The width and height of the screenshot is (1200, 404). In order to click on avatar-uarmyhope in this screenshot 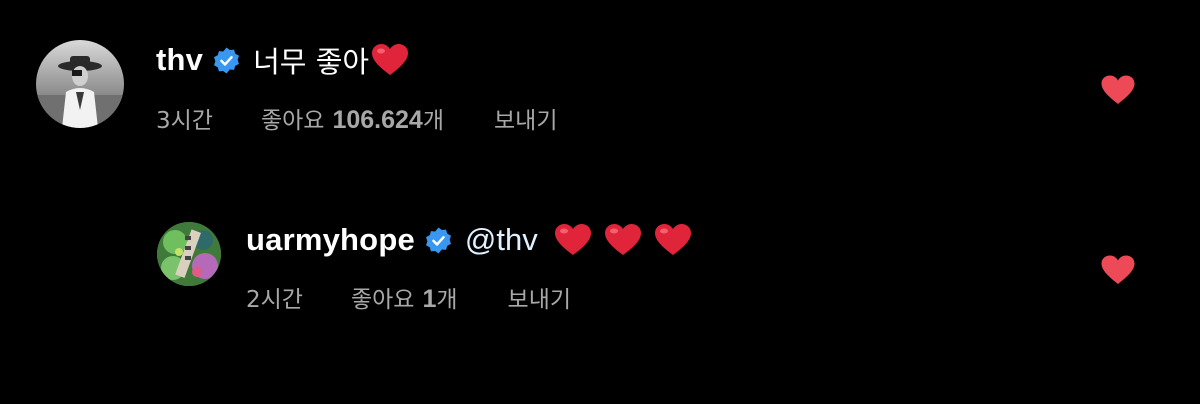, I will do `click(189, 254)`.